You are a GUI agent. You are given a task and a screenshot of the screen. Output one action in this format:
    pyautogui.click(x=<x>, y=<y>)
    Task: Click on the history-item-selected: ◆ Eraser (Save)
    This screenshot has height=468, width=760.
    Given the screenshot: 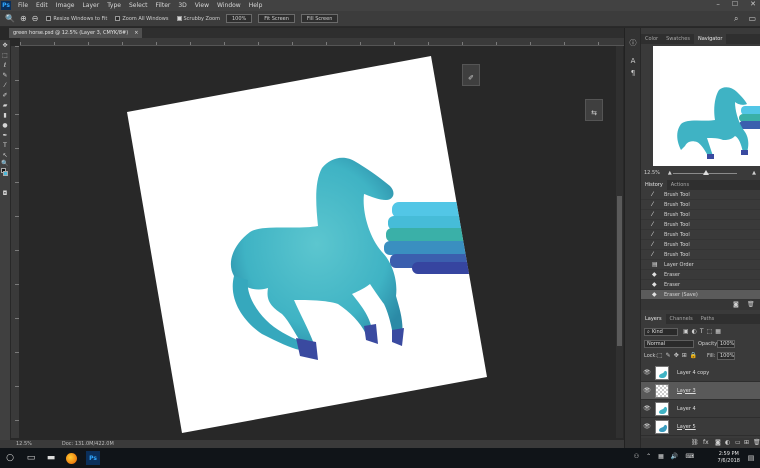 What is the action you would take?
    pyautogui.click(x=700, y=295)
    